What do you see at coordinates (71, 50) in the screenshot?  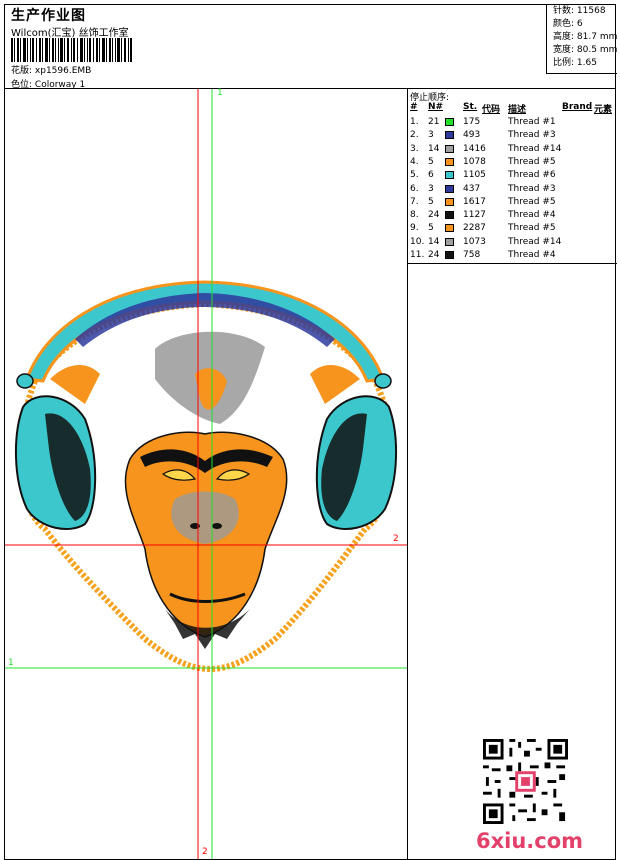 I see `barcode-icon` at bounding box center [71, 50].